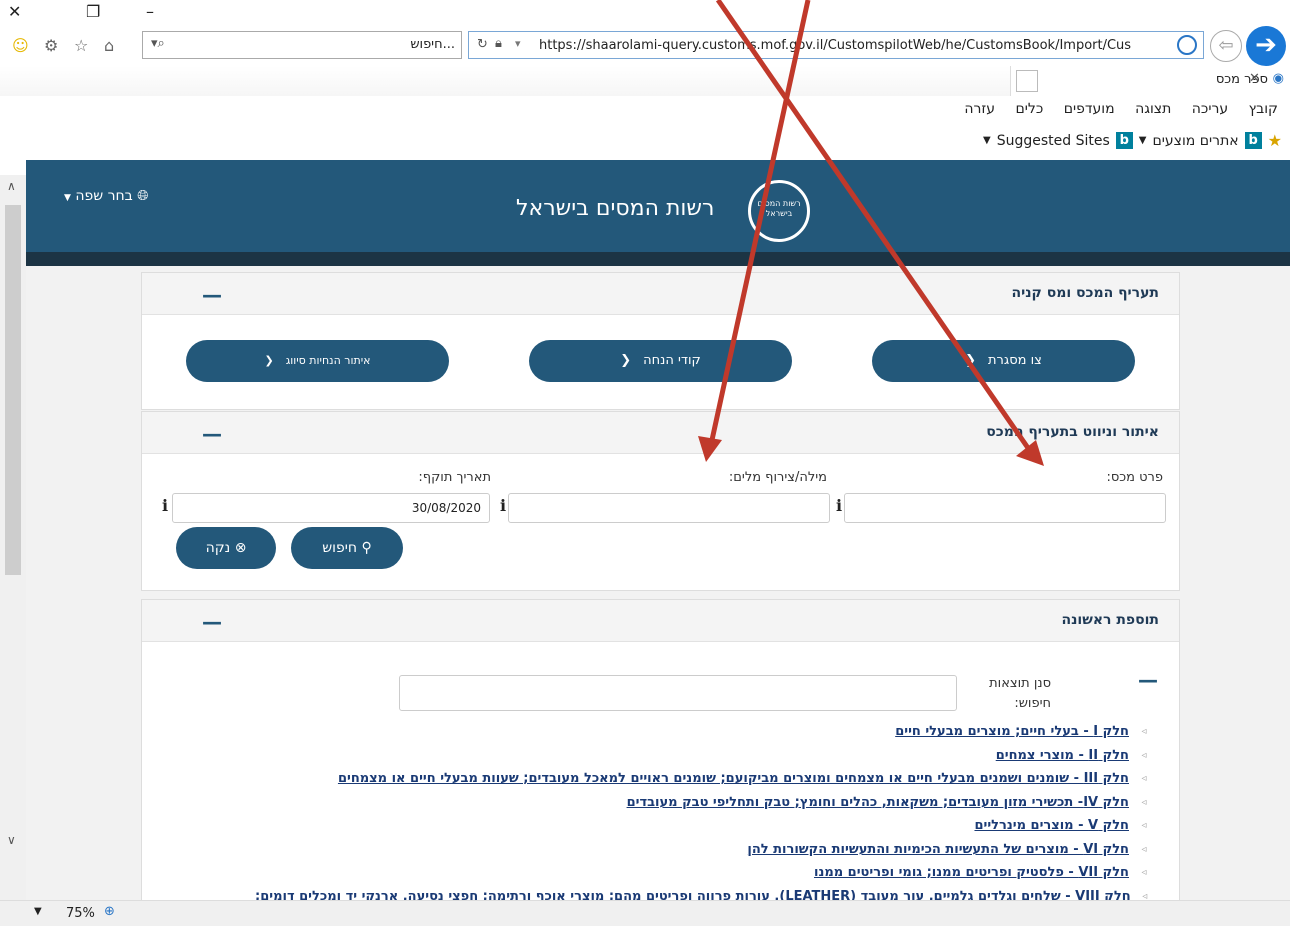 The image size is (1290, 926). Describe the element at coordinates (11, 186) in the screenshot. I see `scroll-up-icon: ∧` at that location.